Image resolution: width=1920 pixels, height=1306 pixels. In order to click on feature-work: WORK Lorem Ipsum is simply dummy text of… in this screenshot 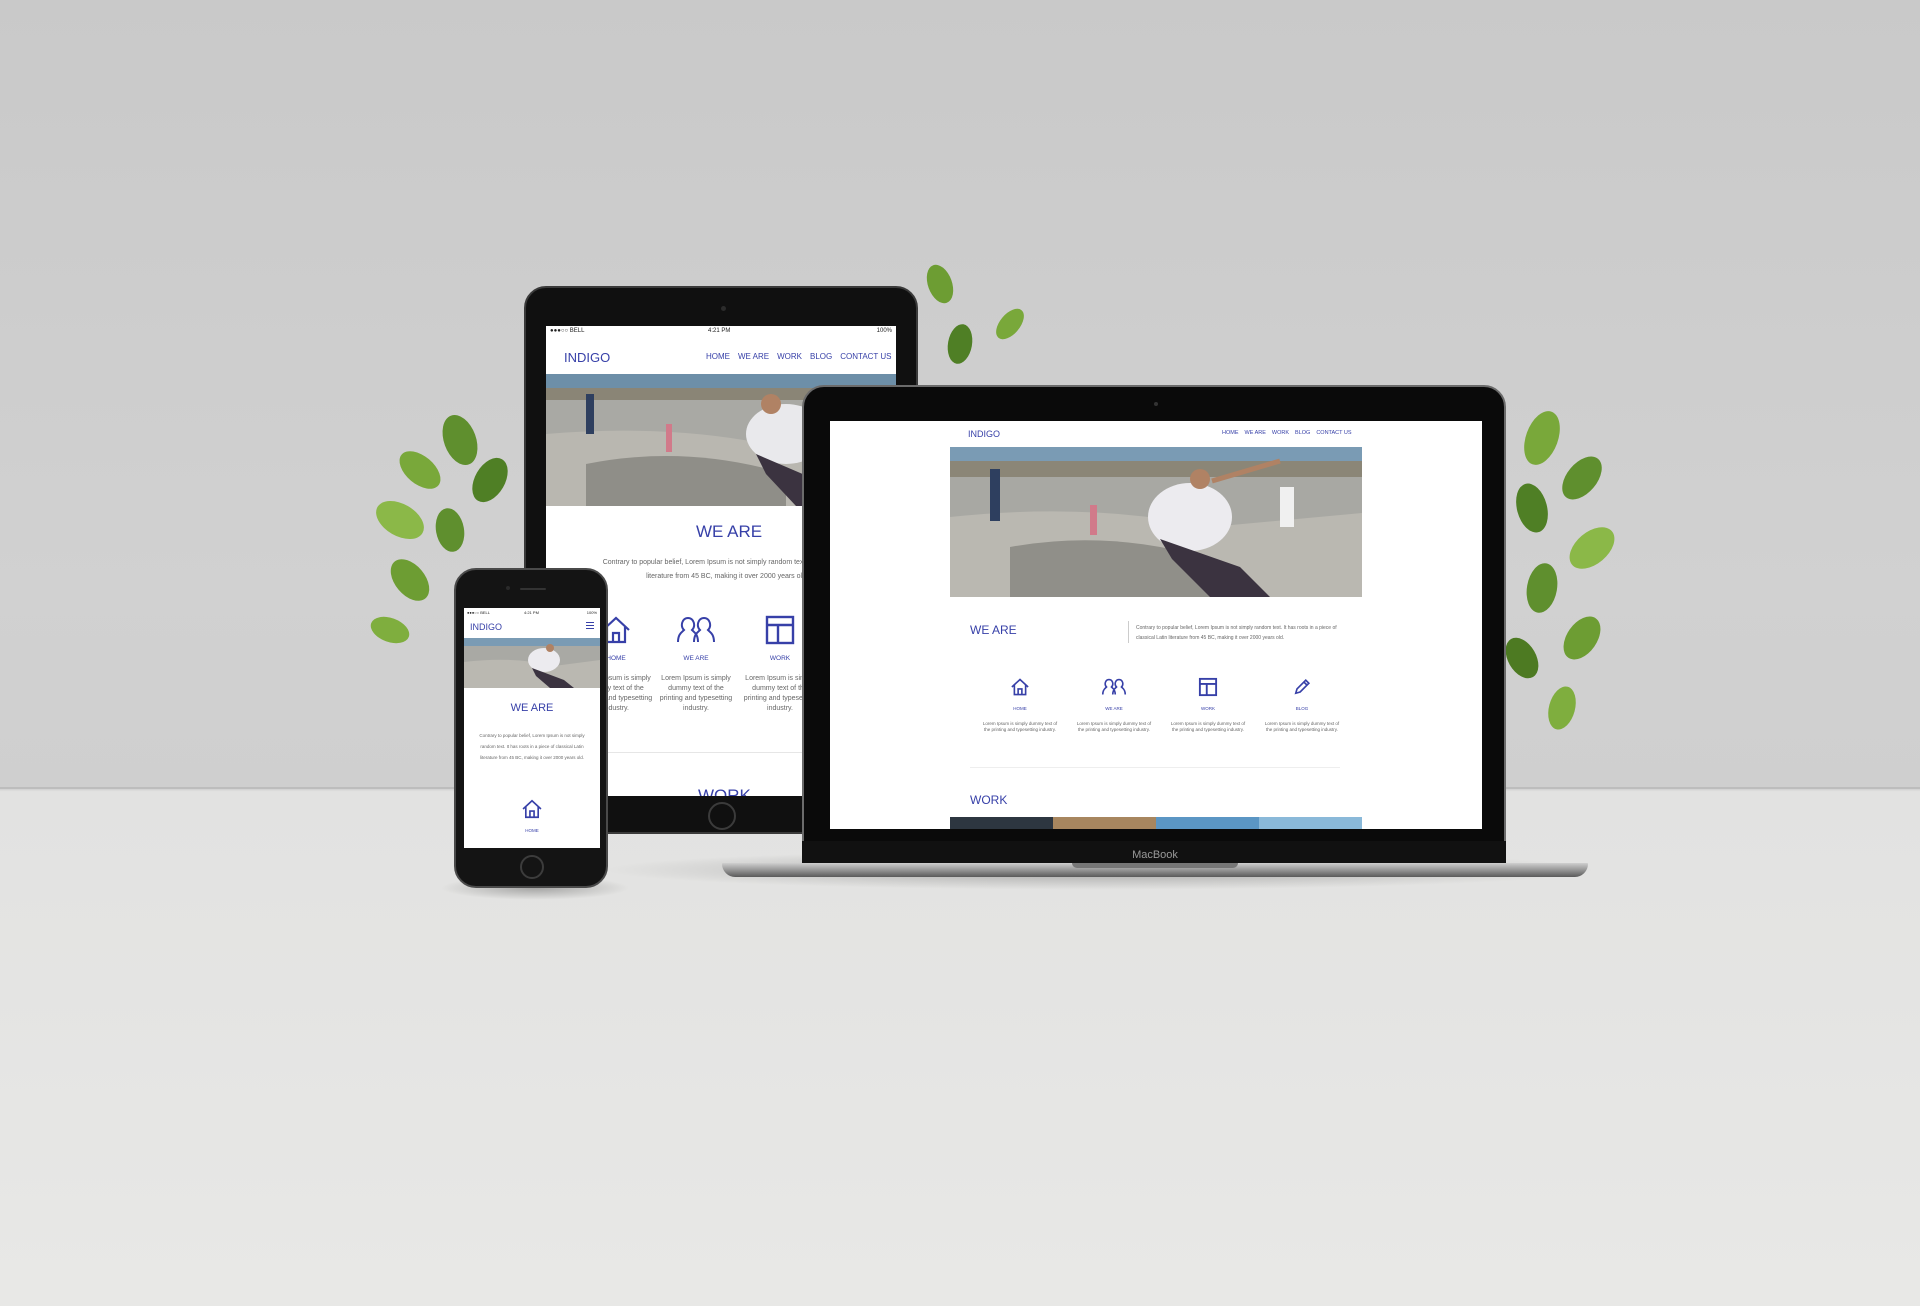, I will do `click(1208, 705)`.